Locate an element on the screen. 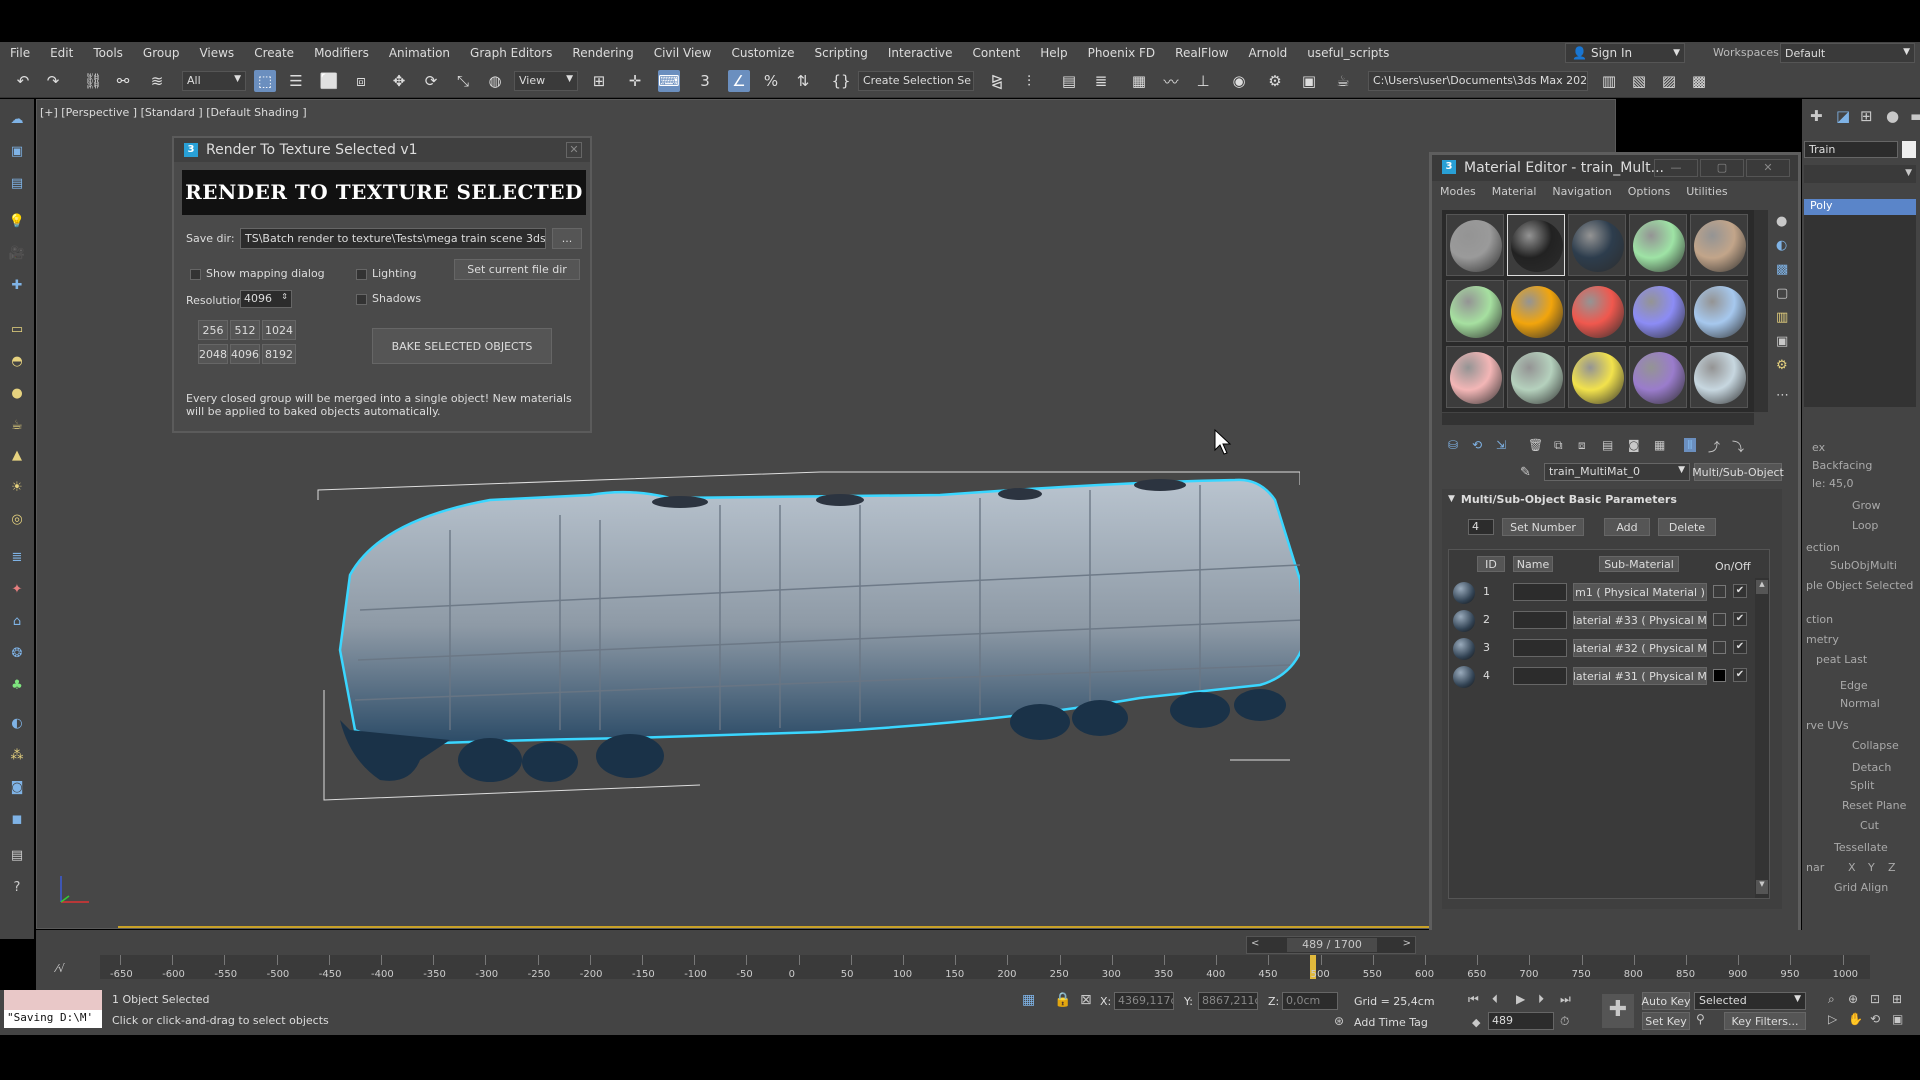 This screenshot has width=1920, height=1080. set-number-button: Set Number is located at coordinates (1543, 527).